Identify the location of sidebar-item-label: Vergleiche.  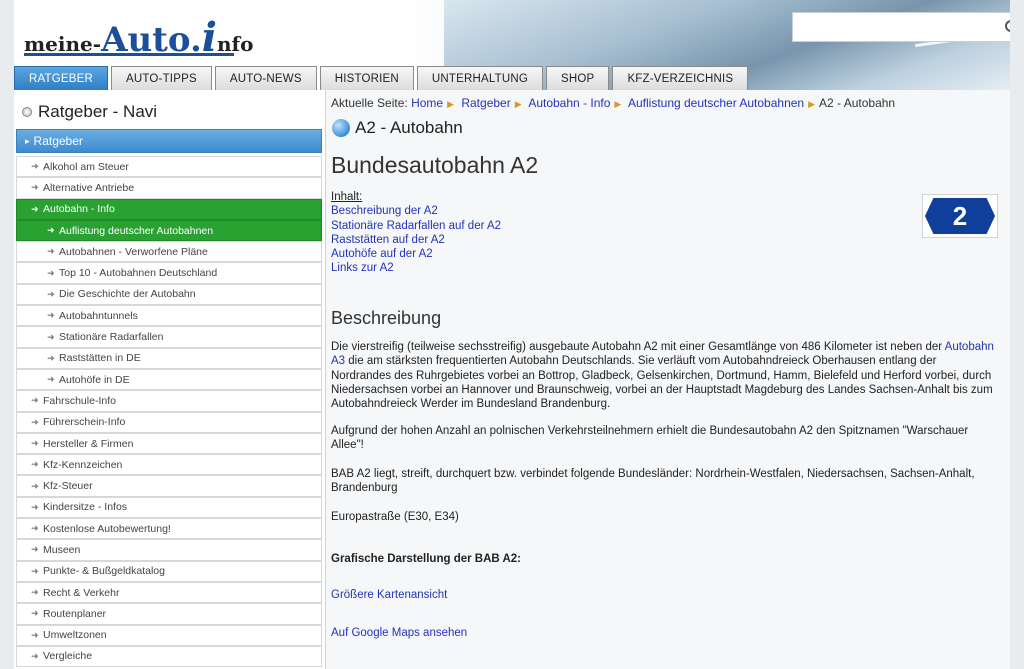
(68, 656).